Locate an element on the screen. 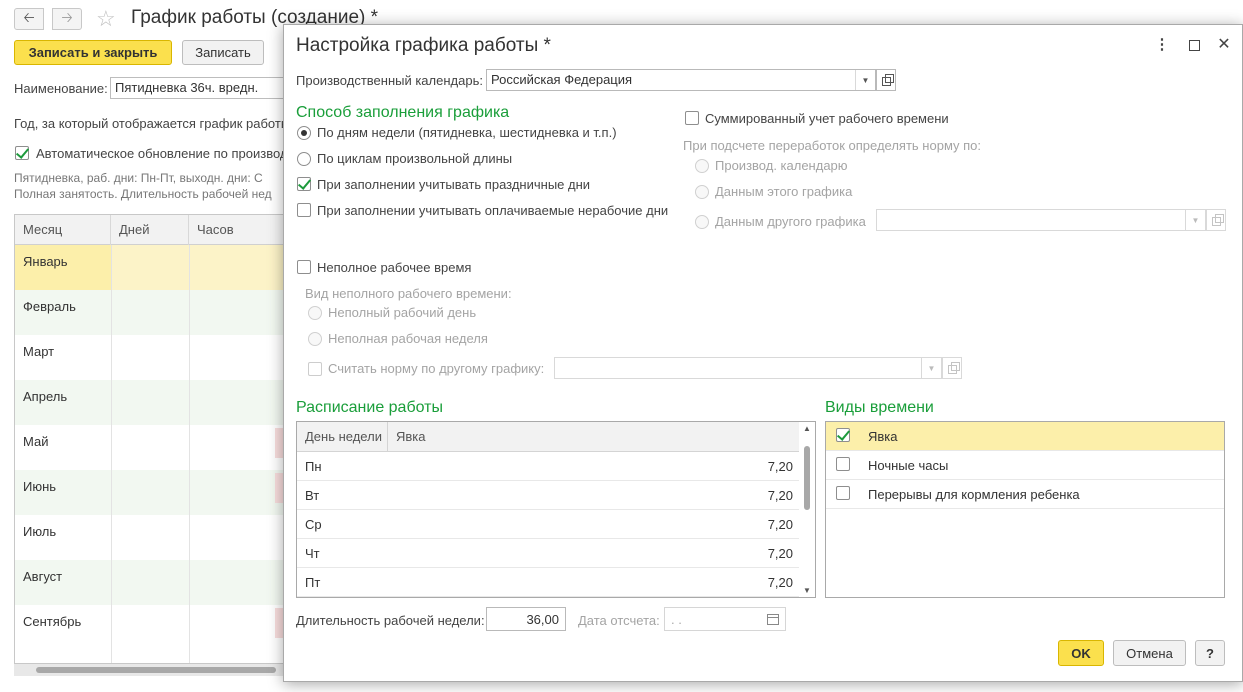 The image size is (1243, 692). auto-update-checkbox is located at coordinates (22, 153).